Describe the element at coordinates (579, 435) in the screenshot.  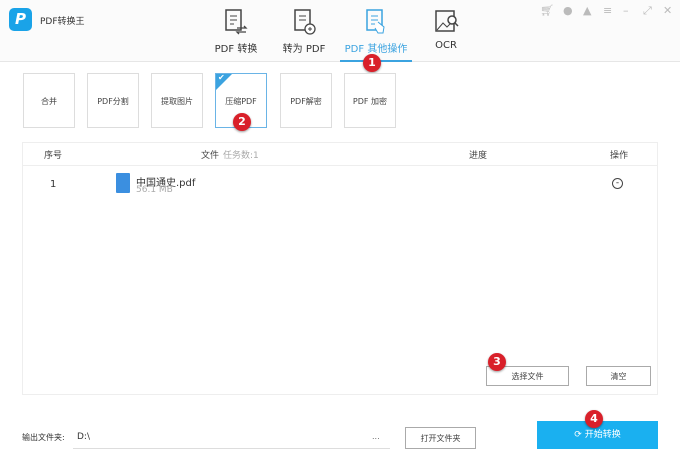
I see `refresh-icon: ⟳` at that location.